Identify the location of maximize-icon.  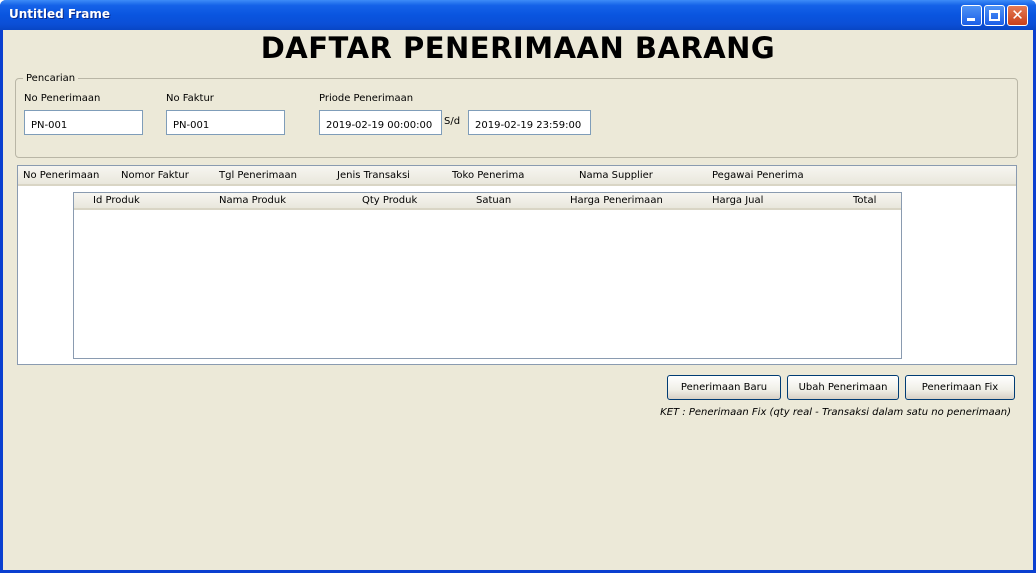
(994, 15).